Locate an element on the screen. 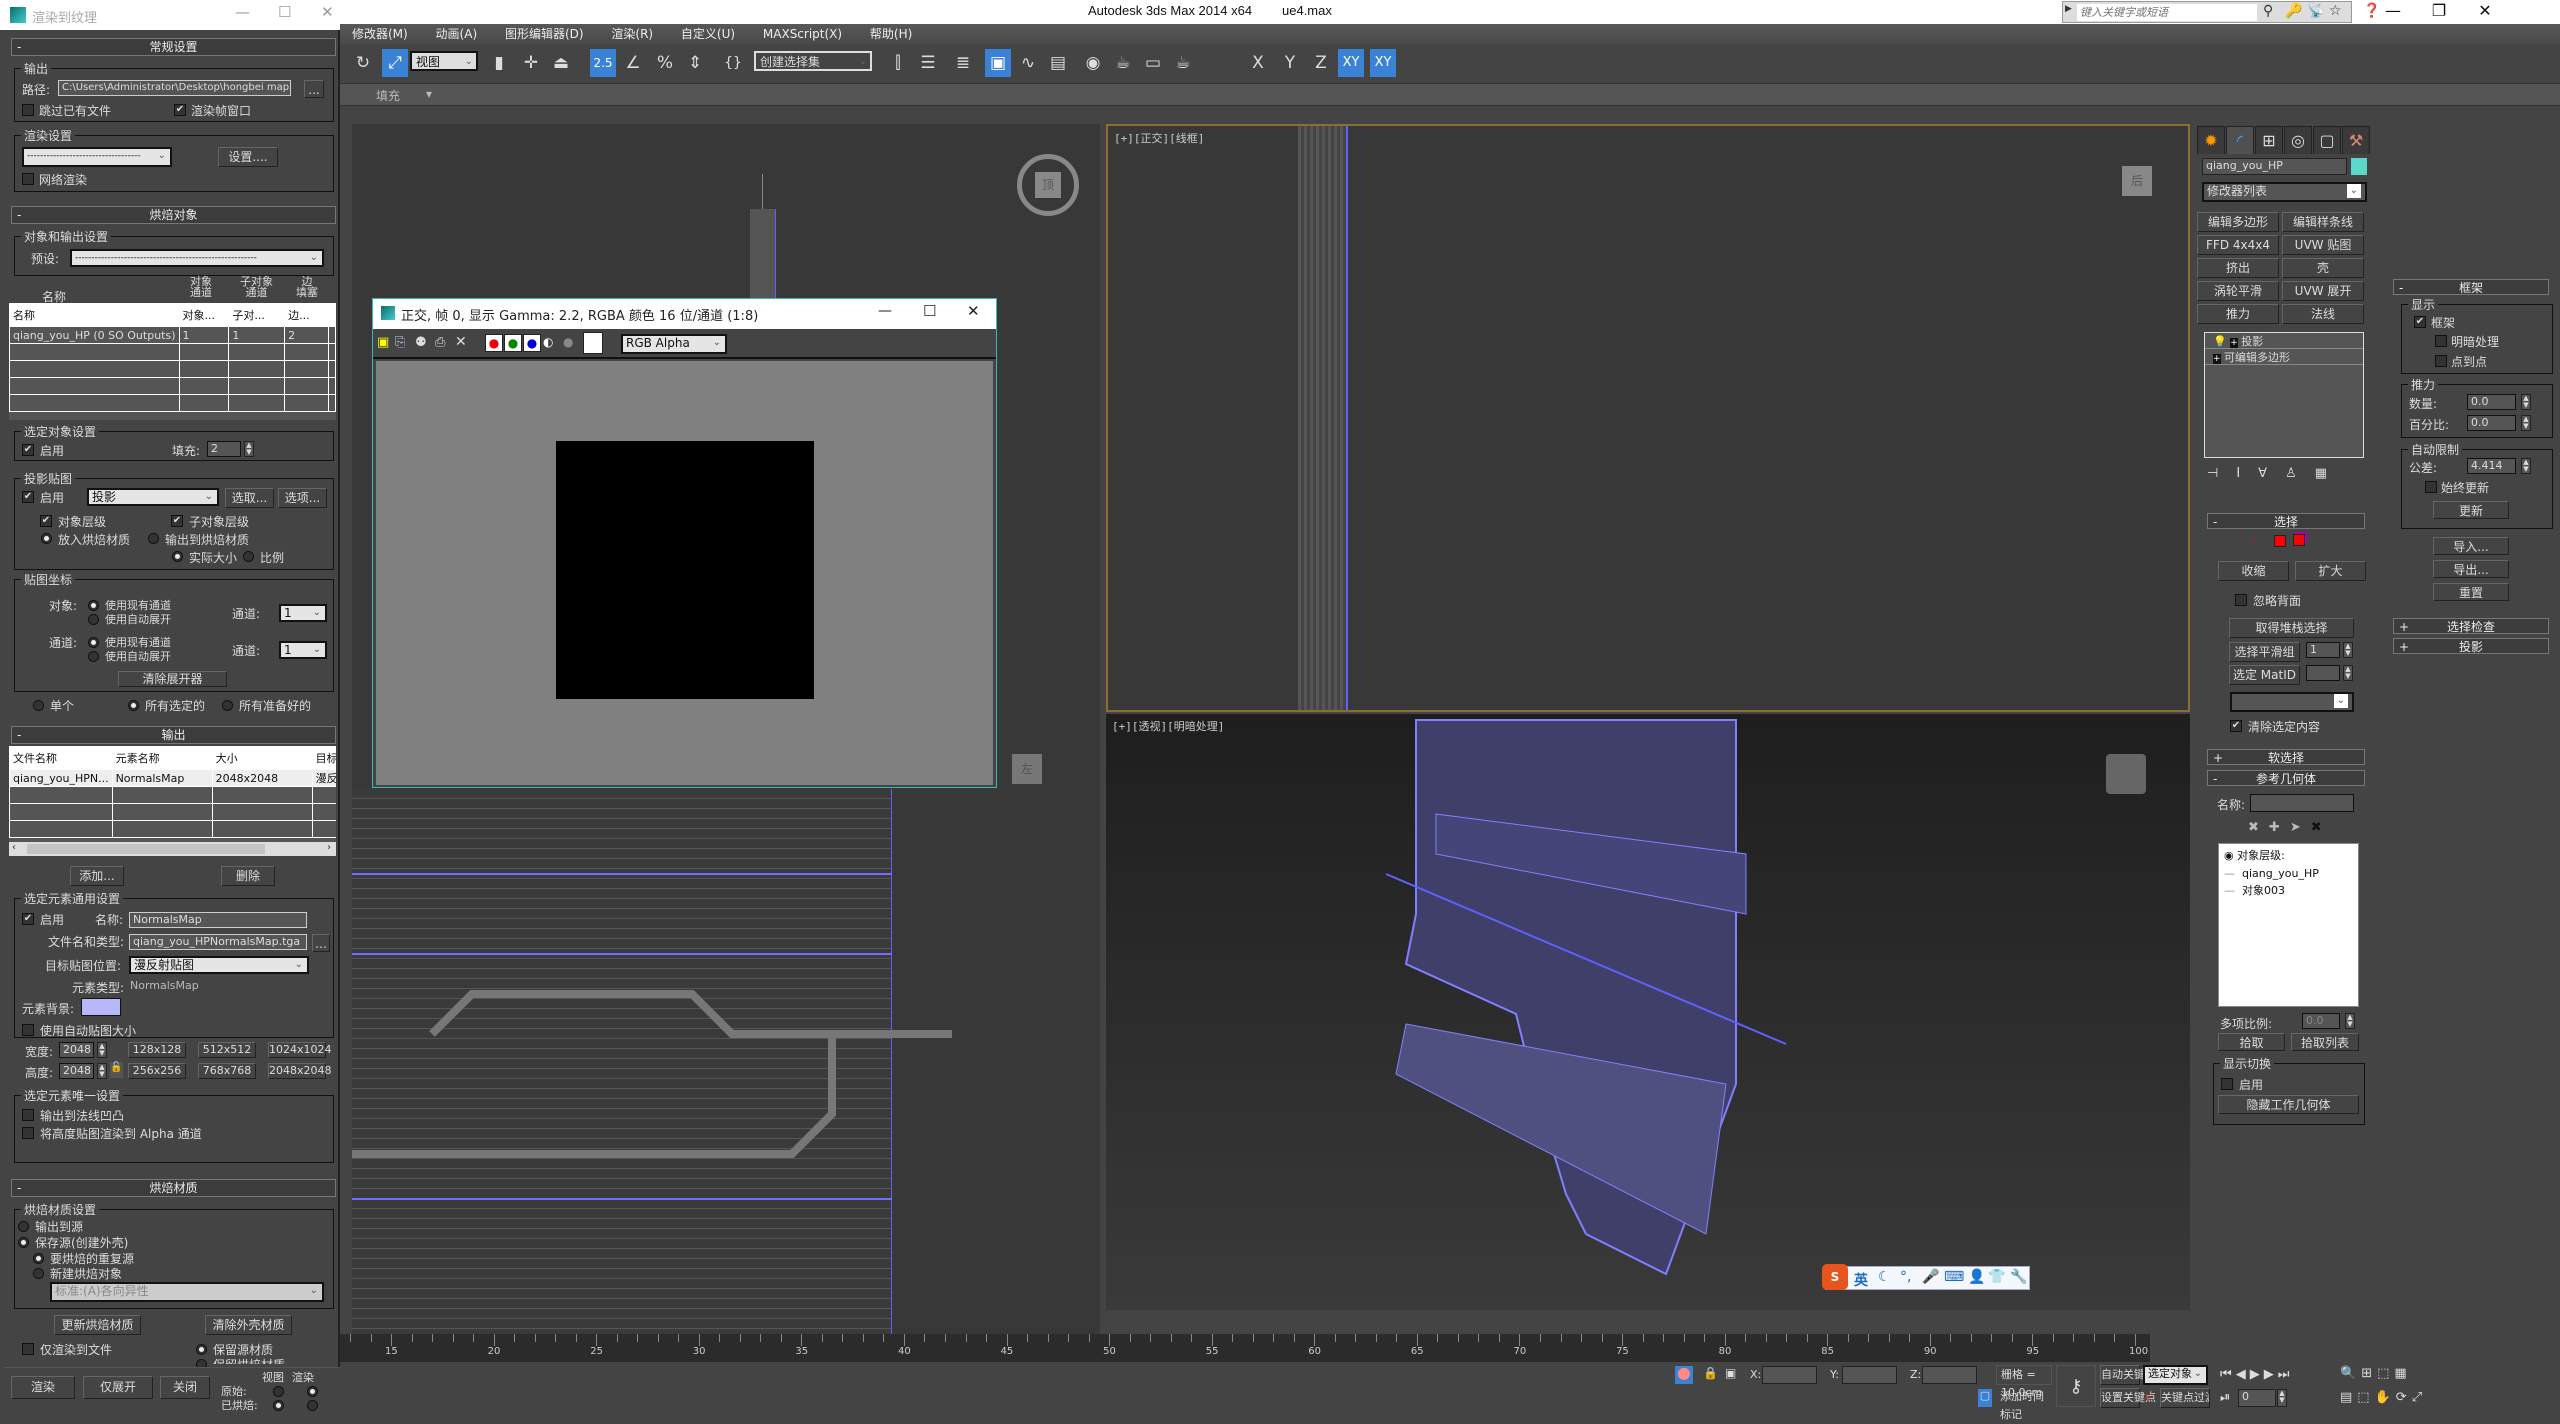 The image size is (2560, 1424). percent-snap-icon: % is located at coordinates (665, 63).